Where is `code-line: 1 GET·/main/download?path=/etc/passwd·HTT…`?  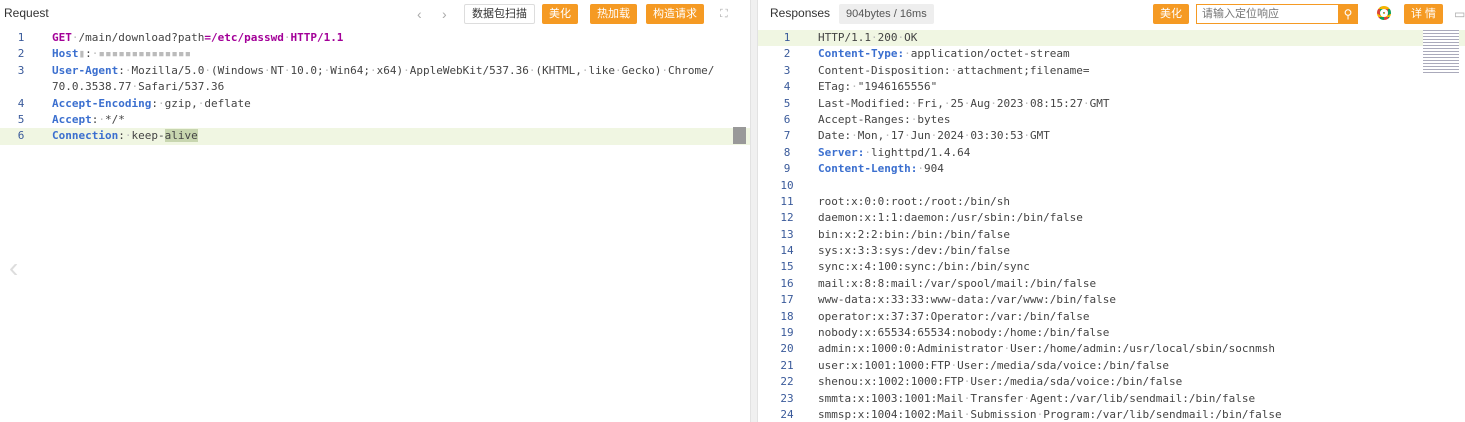 code-line: 1 GET·/main/download?path=/etc/passwd·HTT… is located at coordinates (375, 38).